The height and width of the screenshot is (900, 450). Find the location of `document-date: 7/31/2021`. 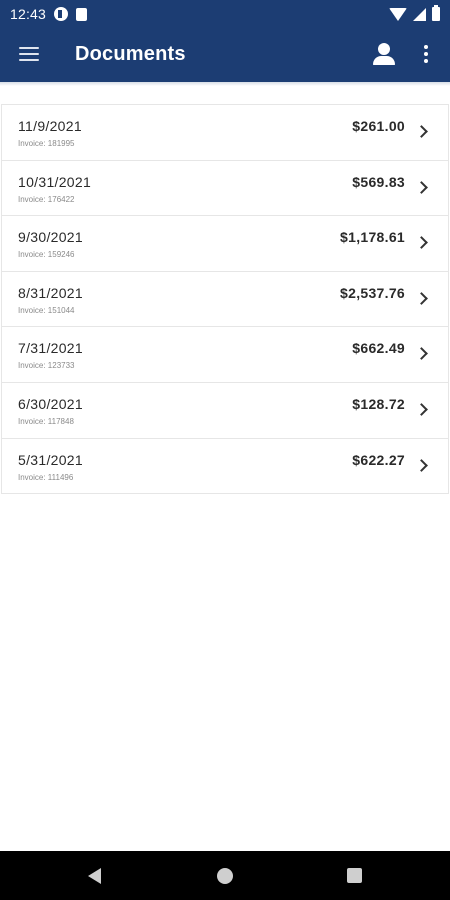

document-date: 7/31/2021 is located at coordinates (50, 348).